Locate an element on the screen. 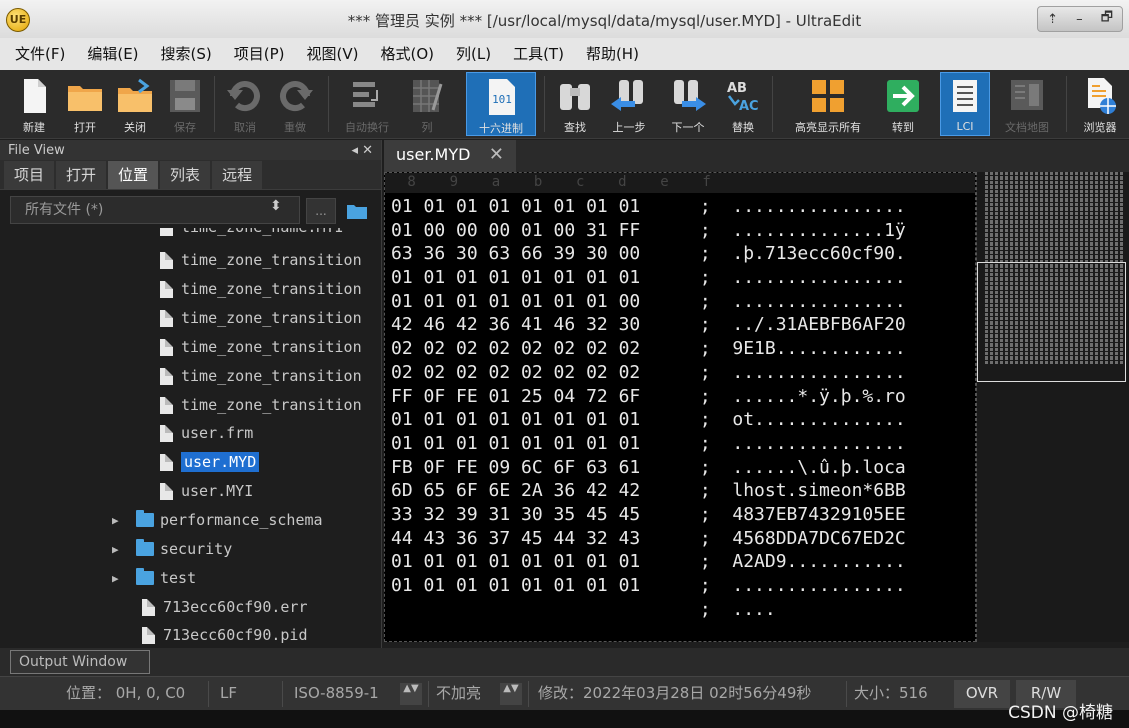 Image resolution: width=1129 pixels, height=728 pixels. ascii-text: lhost.simeon*6BB is located at coordinates (819, 491).